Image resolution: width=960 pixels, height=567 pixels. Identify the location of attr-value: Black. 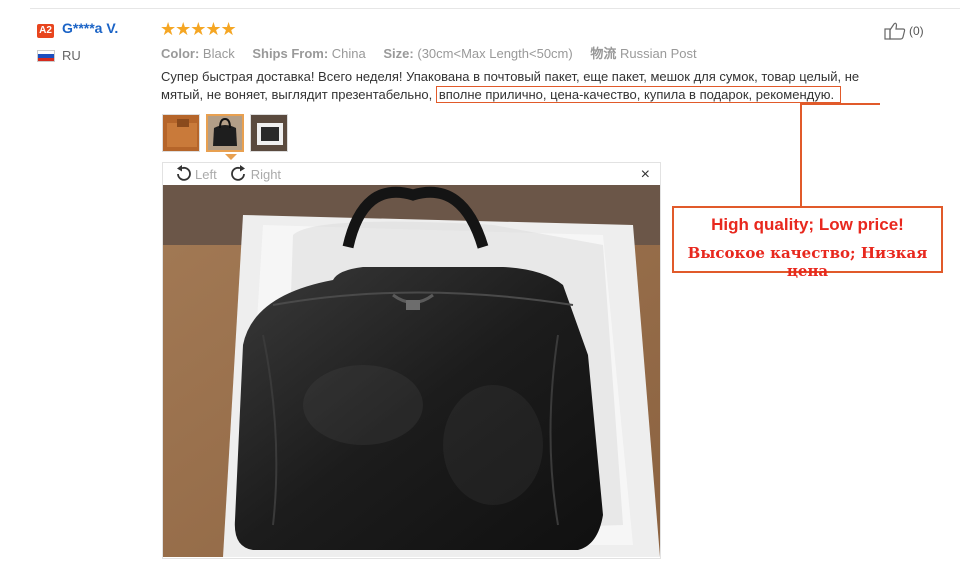
(218, 53).